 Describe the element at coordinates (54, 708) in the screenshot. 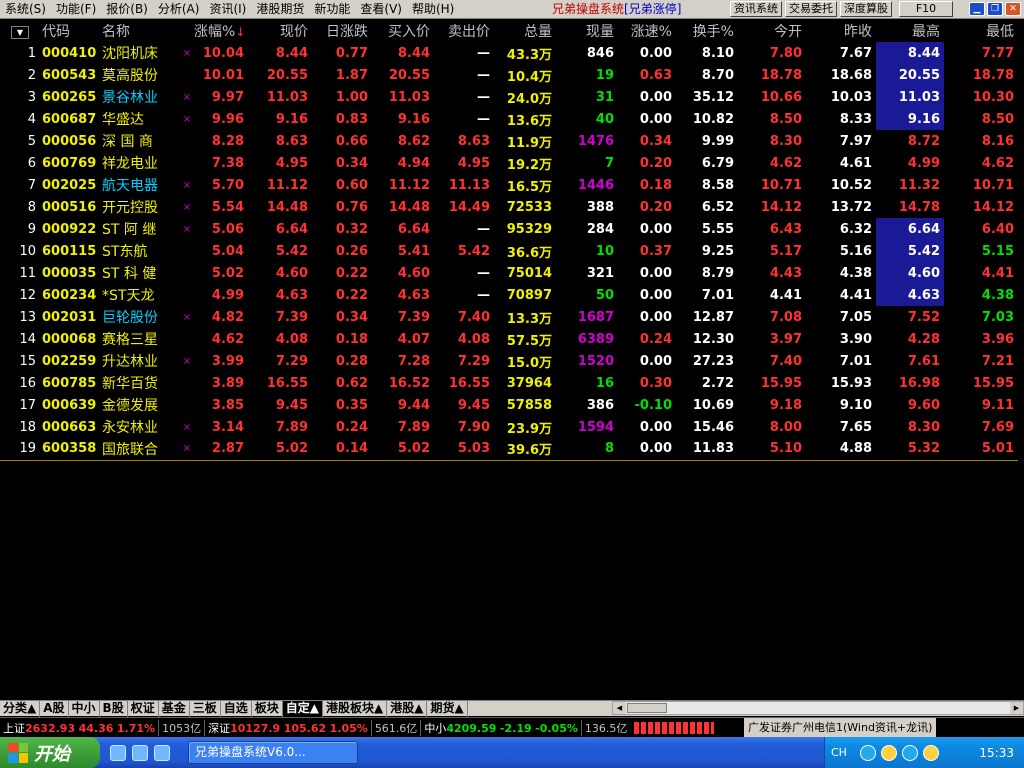

I see `tab-a-share: A股` at that location.